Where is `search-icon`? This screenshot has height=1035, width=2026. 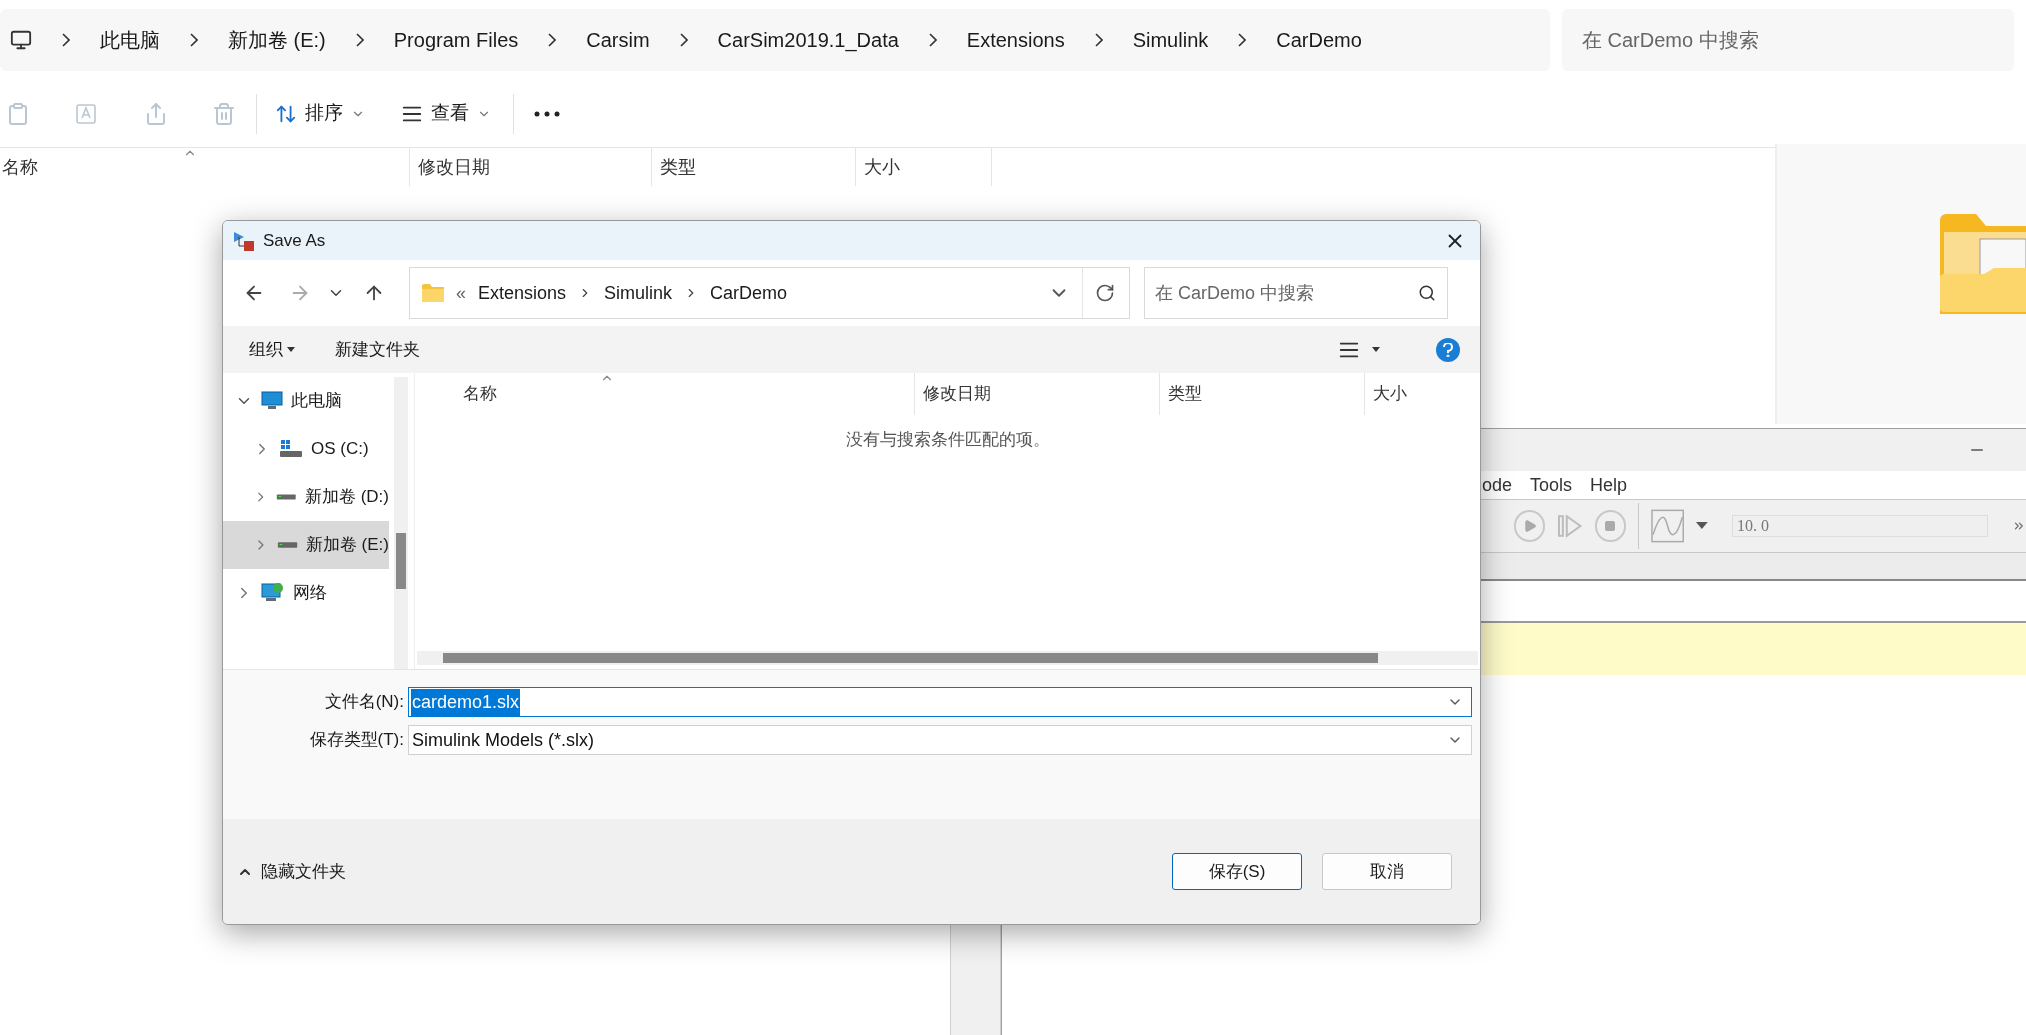
search-icon is located at coordinates (1427, 293).